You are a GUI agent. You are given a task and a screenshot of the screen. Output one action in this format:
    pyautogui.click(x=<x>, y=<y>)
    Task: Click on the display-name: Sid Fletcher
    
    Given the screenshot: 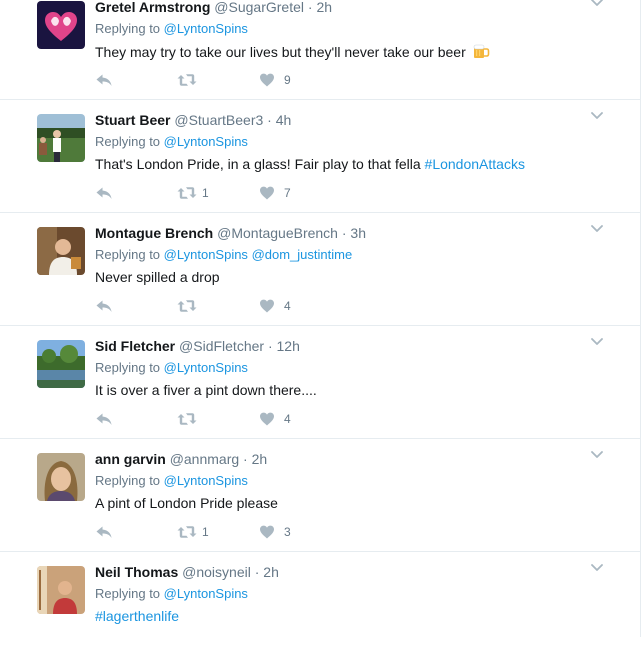 What is the action you would take?
    pyautogui.click(x=135, y=346)
    